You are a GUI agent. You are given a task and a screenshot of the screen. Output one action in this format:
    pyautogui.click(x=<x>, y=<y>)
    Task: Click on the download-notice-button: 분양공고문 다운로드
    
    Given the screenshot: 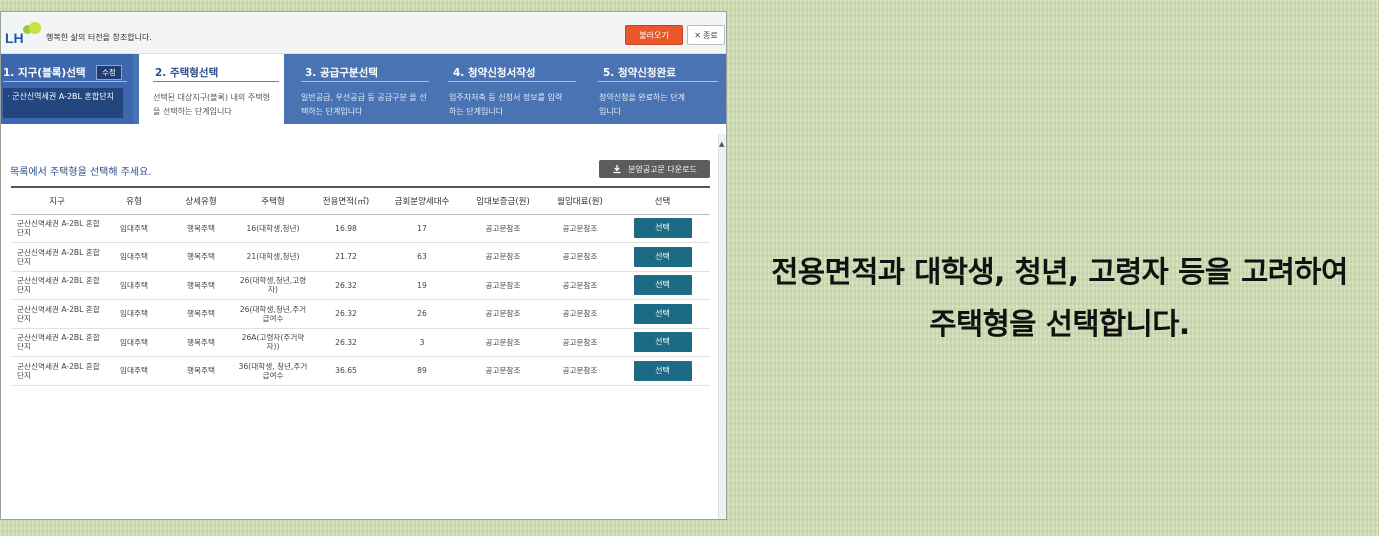 What is the action you would take?
    pyautogui.click(x=654, y=169)
    